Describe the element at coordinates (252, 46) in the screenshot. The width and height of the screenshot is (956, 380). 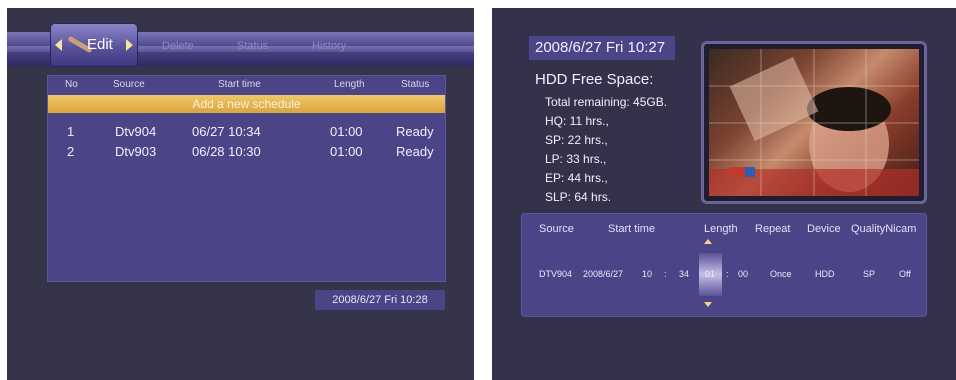
I see `menu-item-status: Status` at that location.